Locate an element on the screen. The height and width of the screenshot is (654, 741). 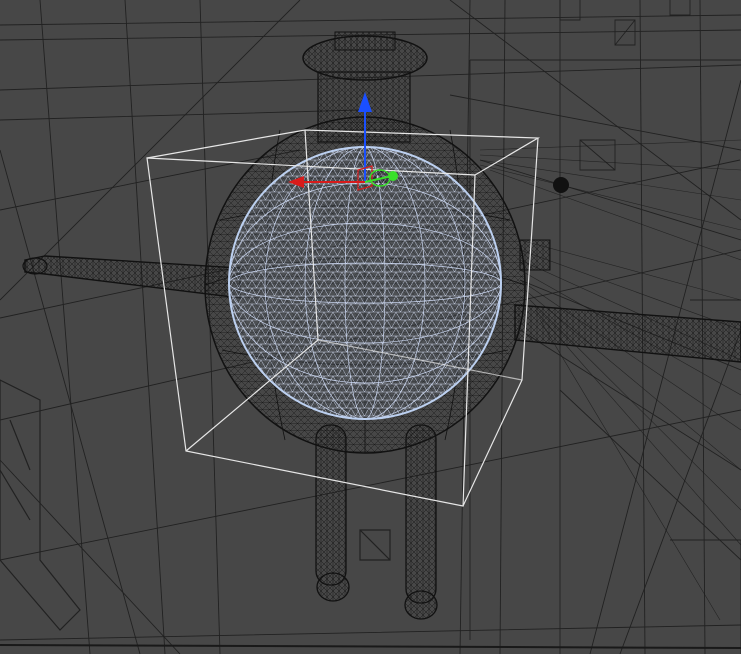
character-leg-right is located at coordinates (421, 522).